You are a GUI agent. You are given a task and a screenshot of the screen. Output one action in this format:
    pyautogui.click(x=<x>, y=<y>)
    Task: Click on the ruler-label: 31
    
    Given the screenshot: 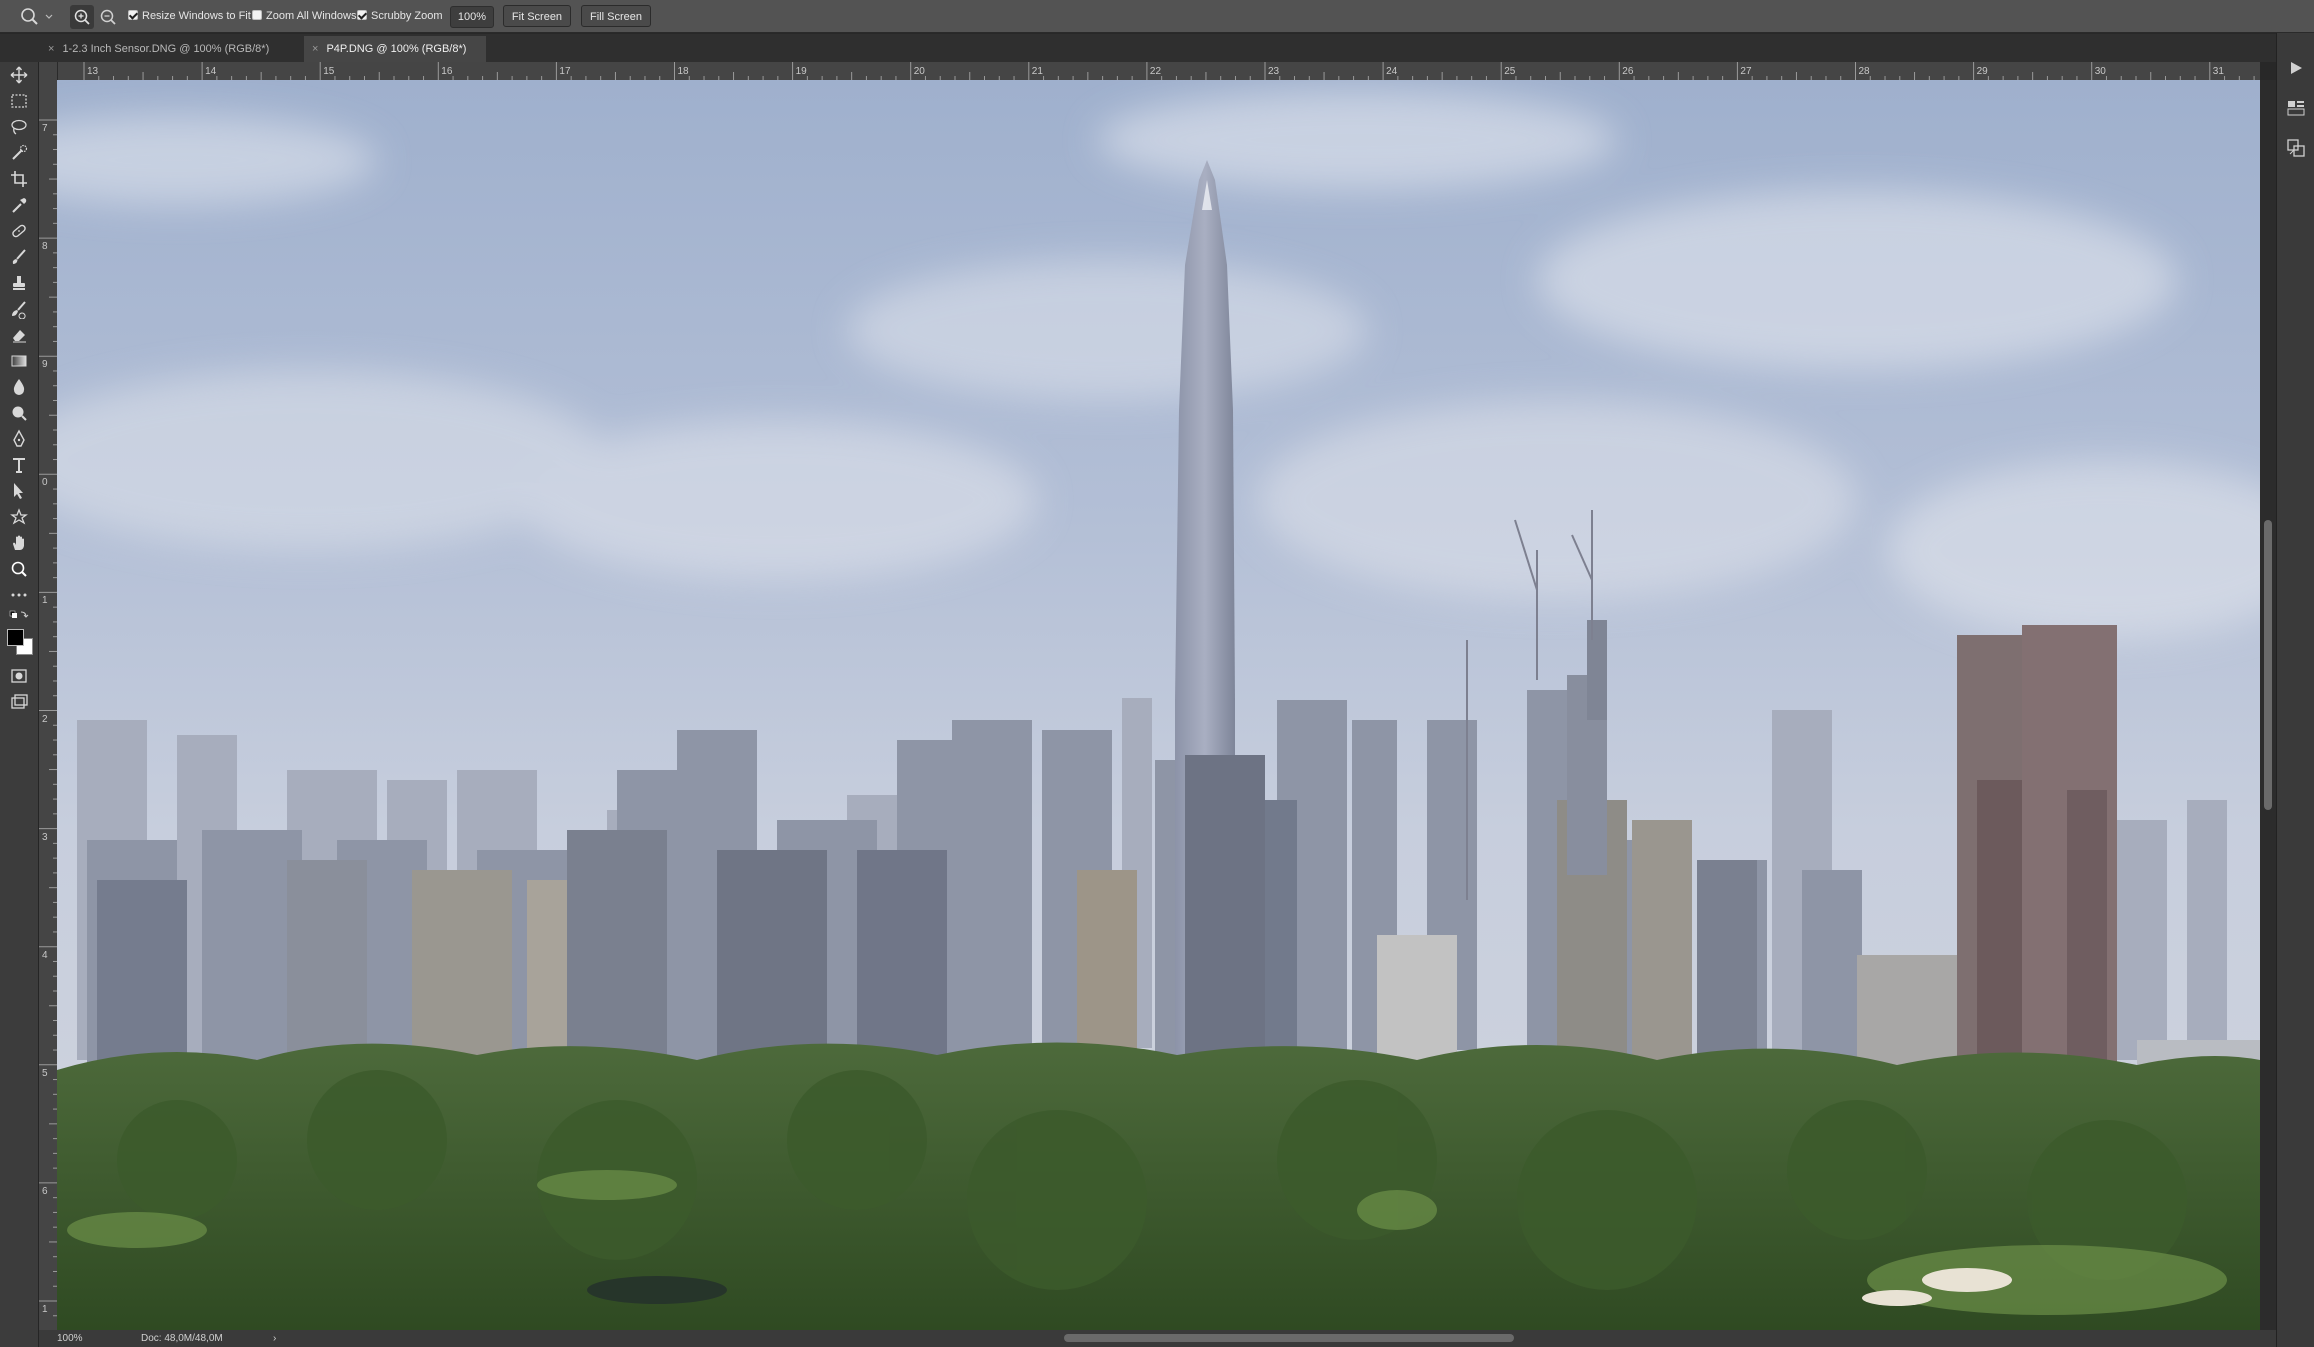 What is the action you would take?
    pyautogui.click(x=2218, y=71)
    